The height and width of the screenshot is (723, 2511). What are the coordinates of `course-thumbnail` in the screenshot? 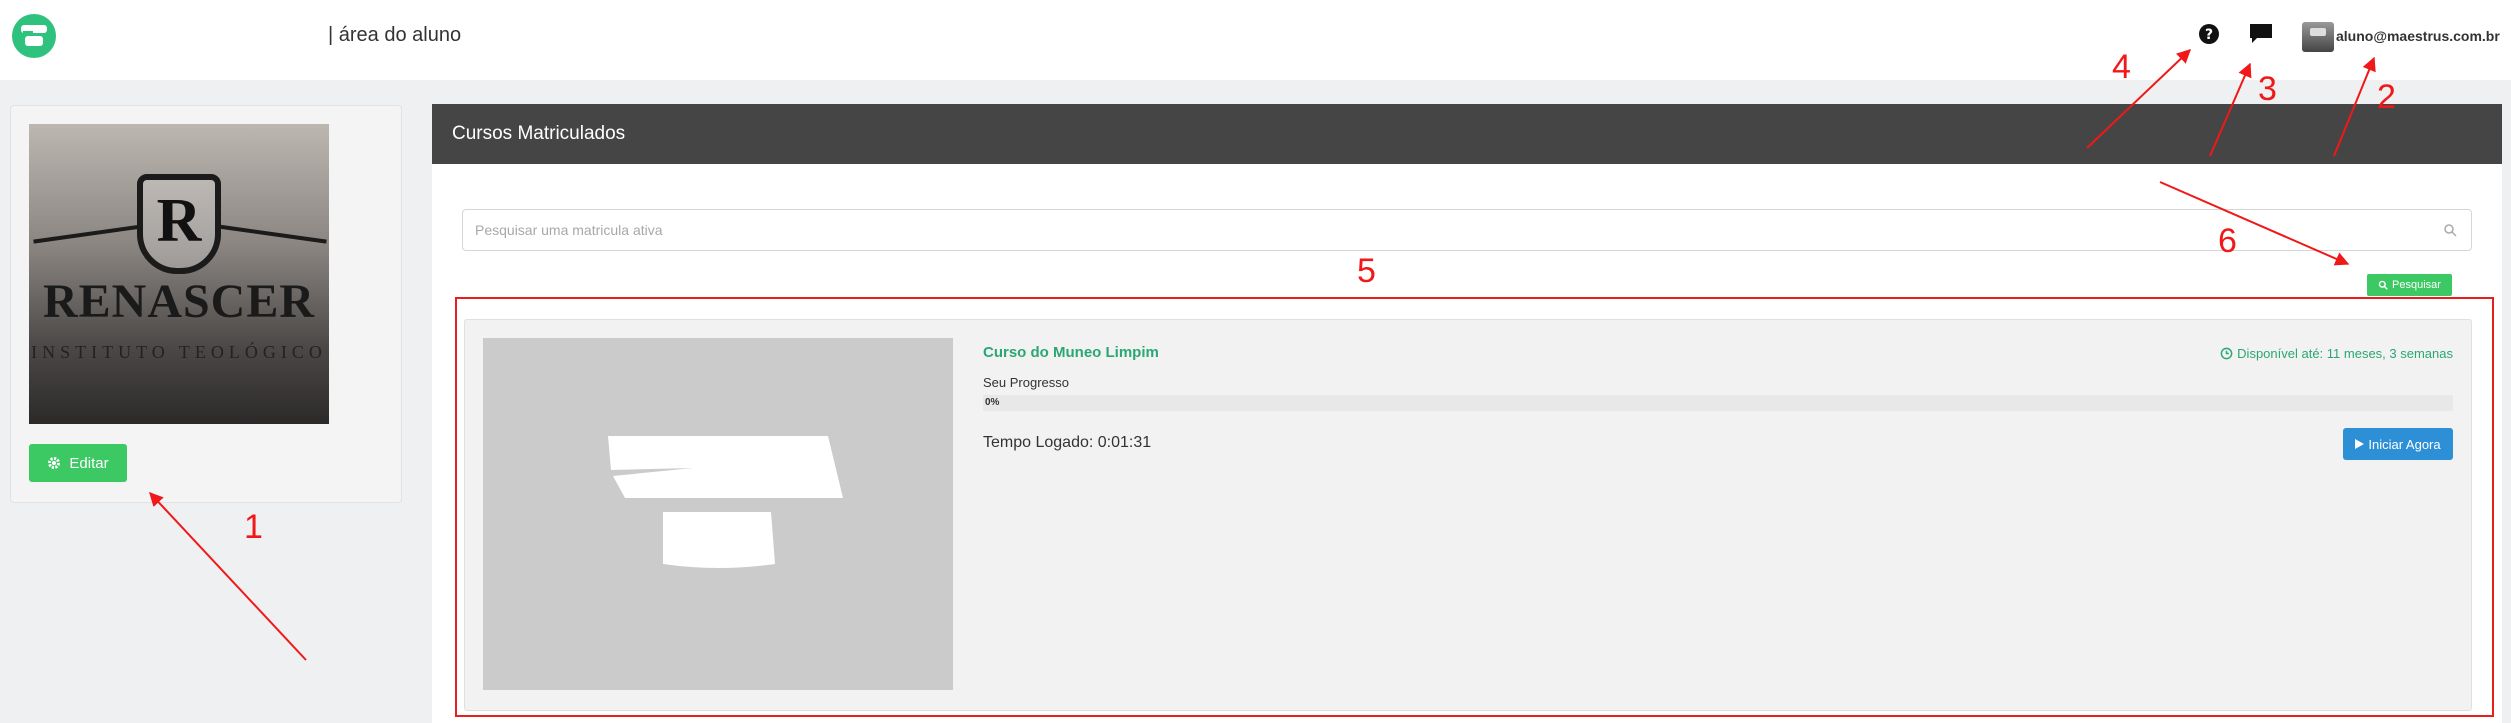 It's located at (718, 514).